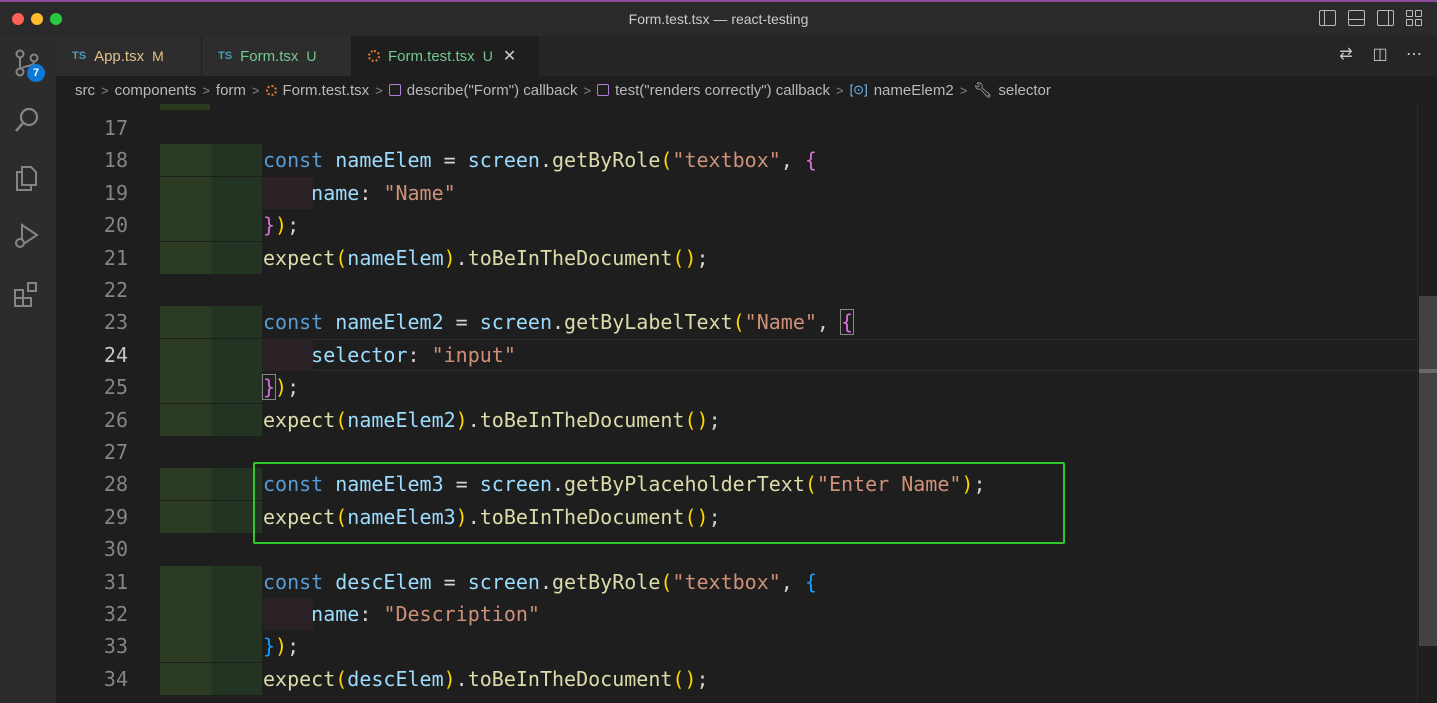 The height and width of the screenshot is (703, 1437). I want to click on run-and-debug-icon, so click(27, 236).